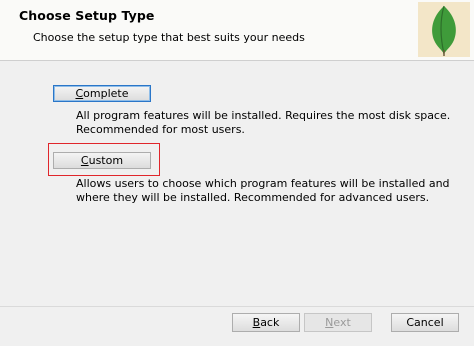 The width and height of the screenshot is (474, 346). I want to click on next-button-label: ext, so click(342, 322).